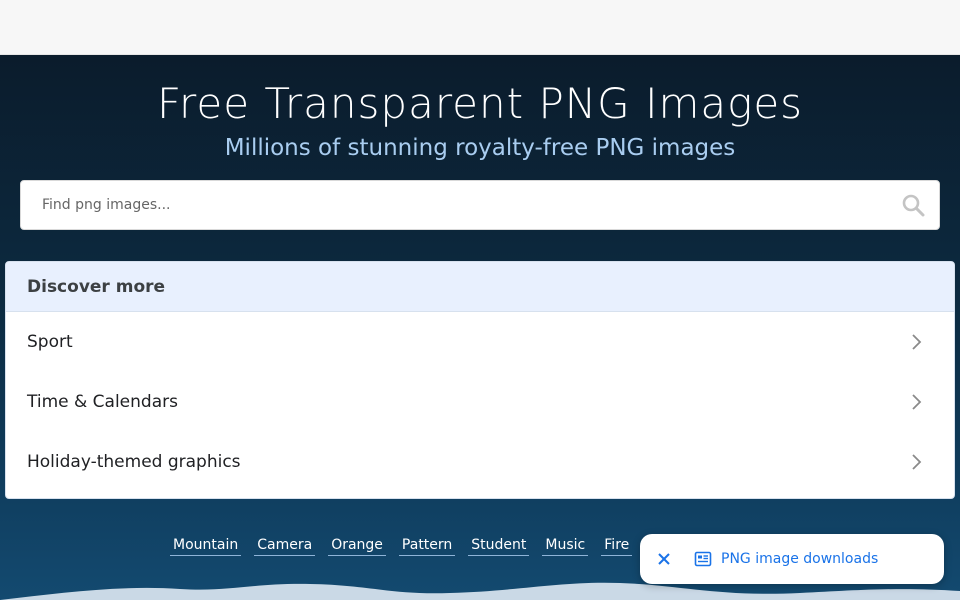 This screenshot has width=960, height=600. Describe the element at coordinates (480, 287) in the screenshot. I see `discover-more-header: Discover more` at that location.